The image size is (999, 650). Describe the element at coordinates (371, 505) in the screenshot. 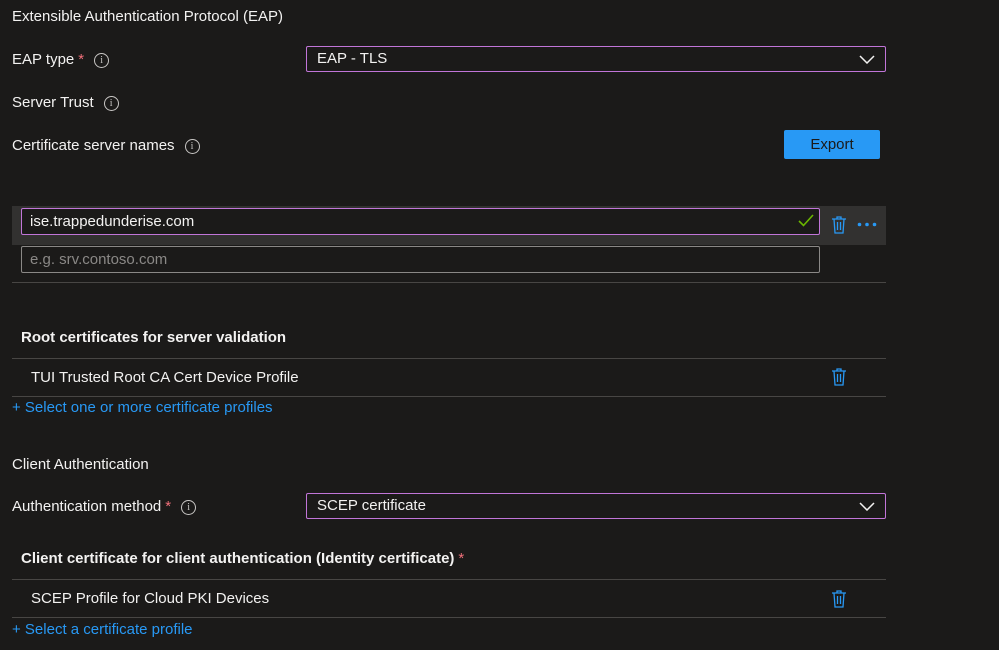

I see `auth-method-selected-value: SCEP certificate` at that location.